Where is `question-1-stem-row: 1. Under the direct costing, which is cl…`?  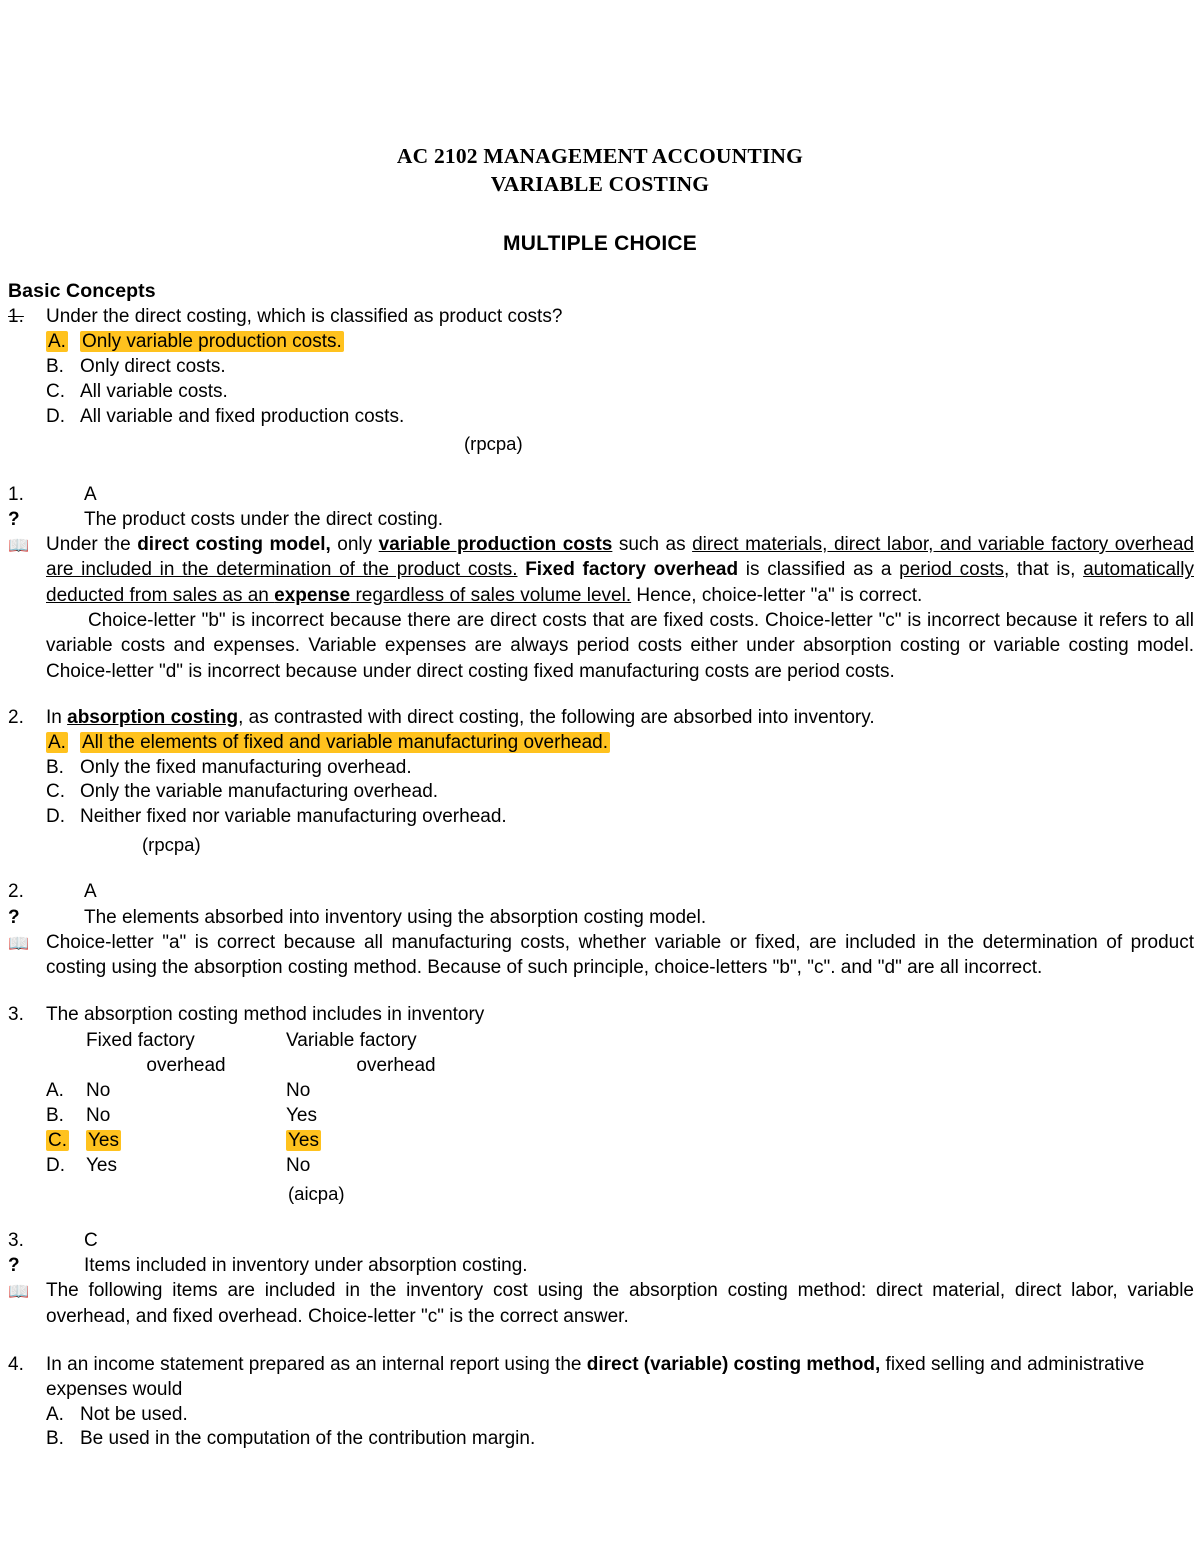 question-1-stem-row: 1. Under the direct costing, which is cl… is located at coordinates (600, 317).